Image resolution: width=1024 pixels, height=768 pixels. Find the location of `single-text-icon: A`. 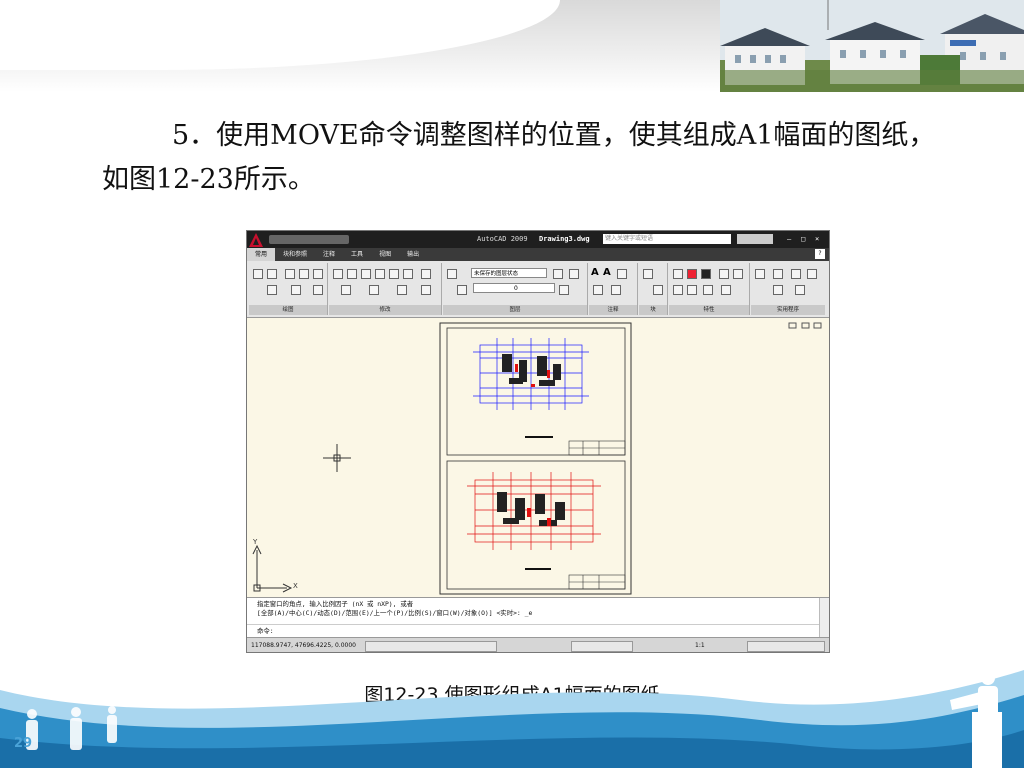

single-text-icon: A is located at coordinates (607, 272).